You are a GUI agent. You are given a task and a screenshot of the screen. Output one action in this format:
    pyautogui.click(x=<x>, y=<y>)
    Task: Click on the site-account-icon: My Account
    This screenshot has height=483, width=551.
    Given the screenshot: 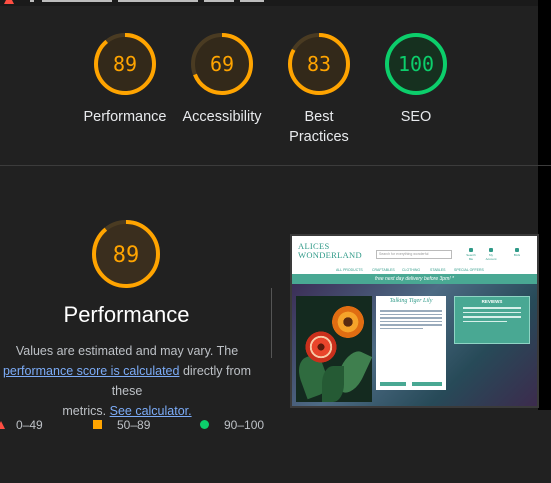 What is the action you would take?
    pyautogui.click(x=491, y=254)
    